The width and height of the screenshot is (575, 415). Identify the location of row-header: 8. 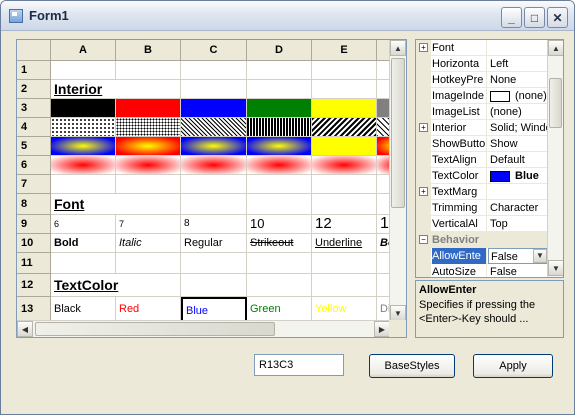
(34, 204).